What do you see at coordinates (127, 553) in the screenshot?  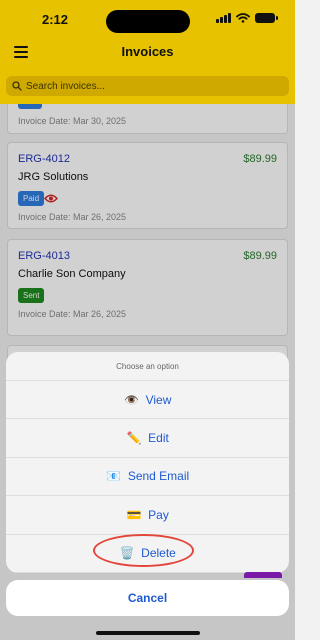 I see `trash-icon: 🗑️` at bounding box center [127, 553].